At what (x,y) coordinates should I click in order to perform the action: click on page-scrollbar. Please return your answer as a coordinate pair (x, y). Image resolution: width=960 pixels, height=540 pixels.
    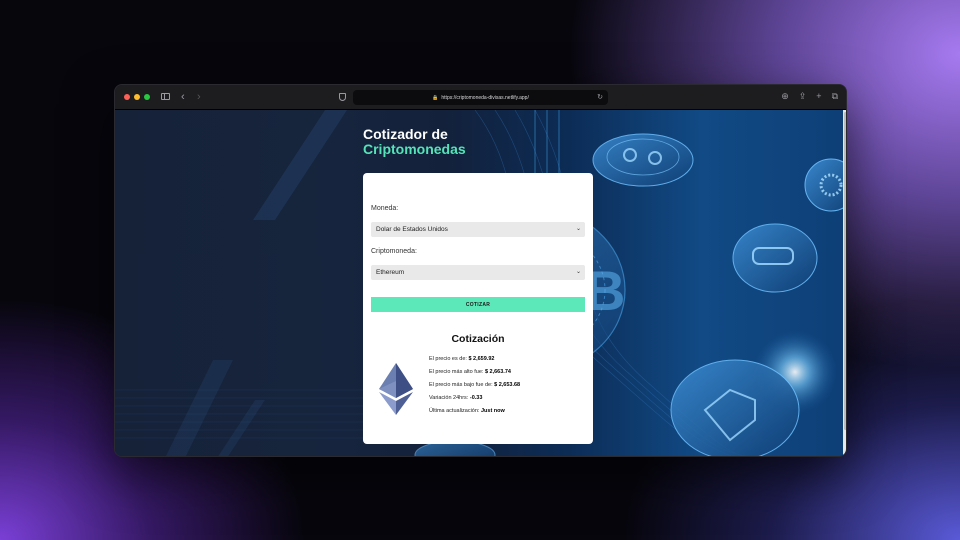
    Looking at the image, I should click on (844, 283).